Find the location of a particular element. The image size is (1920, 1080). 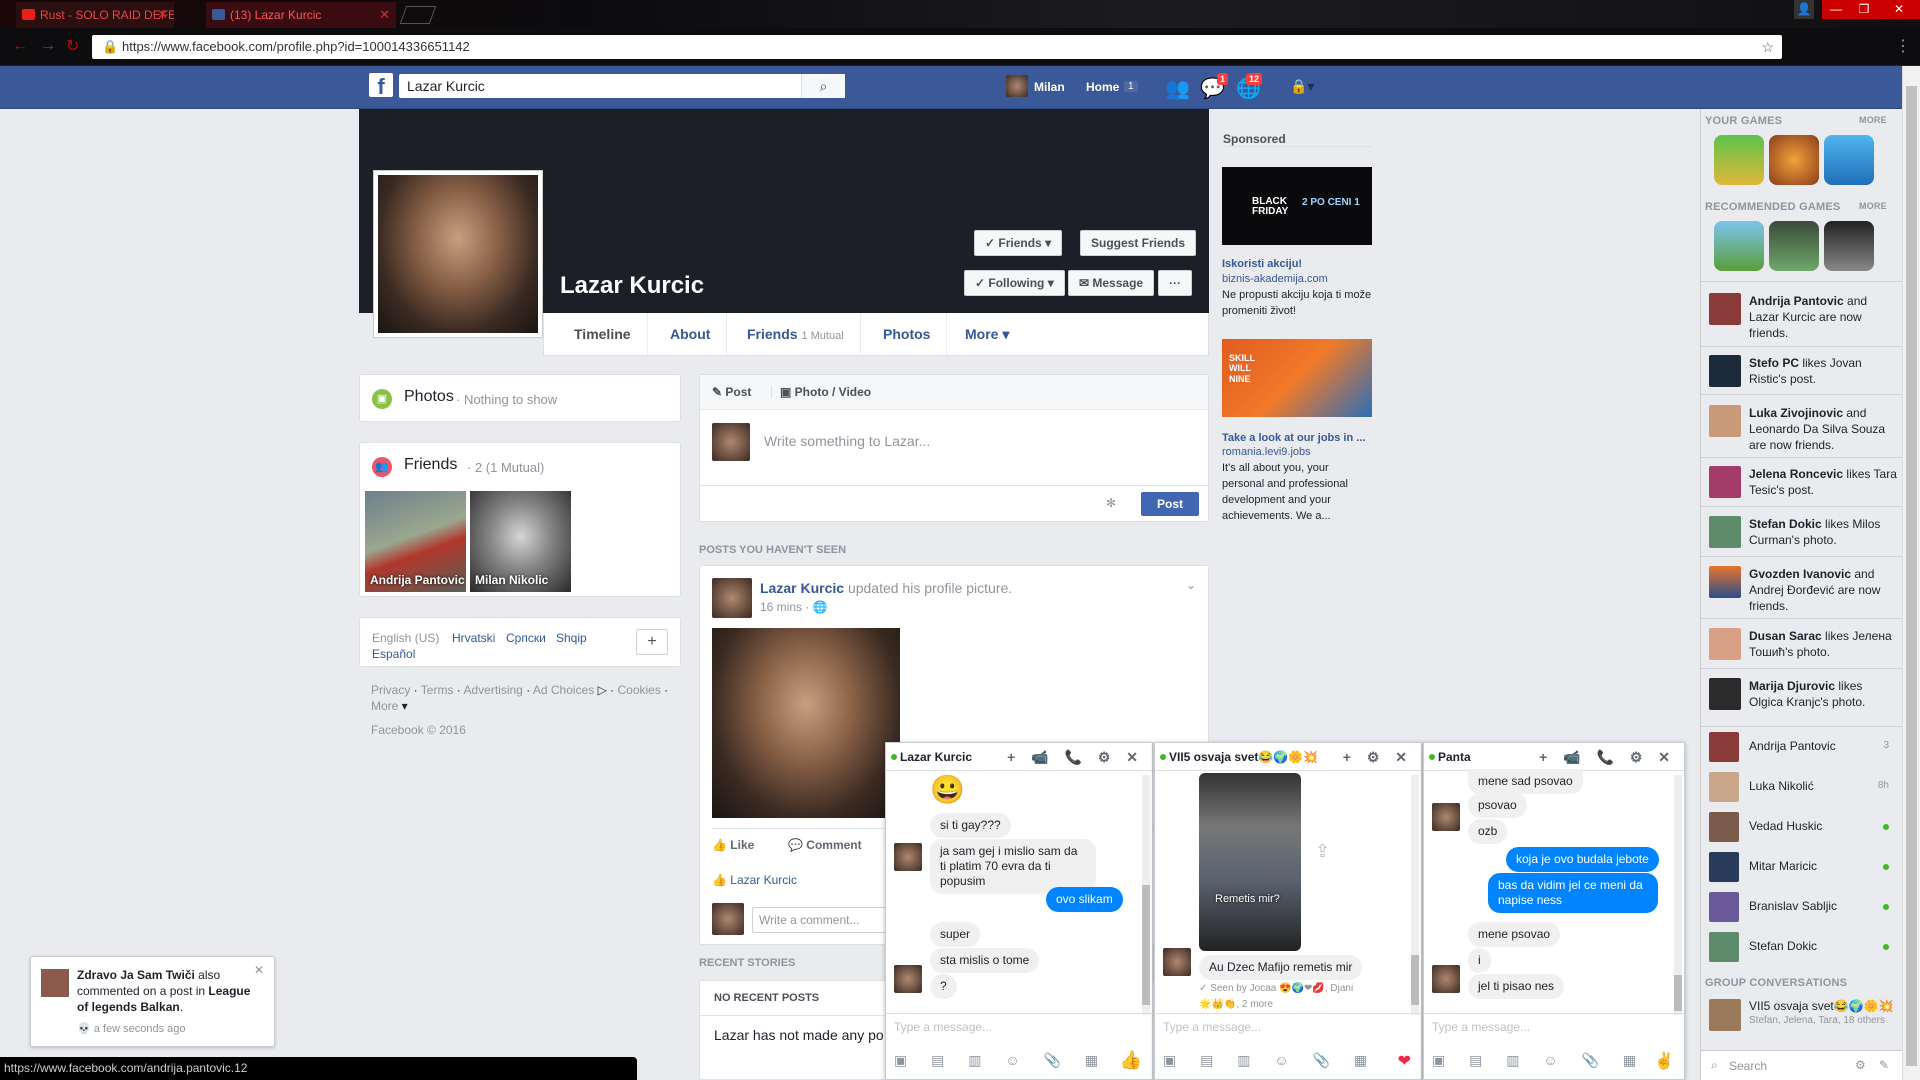

gear-icon: ⚙ is located at coordinates (1860, 1065).